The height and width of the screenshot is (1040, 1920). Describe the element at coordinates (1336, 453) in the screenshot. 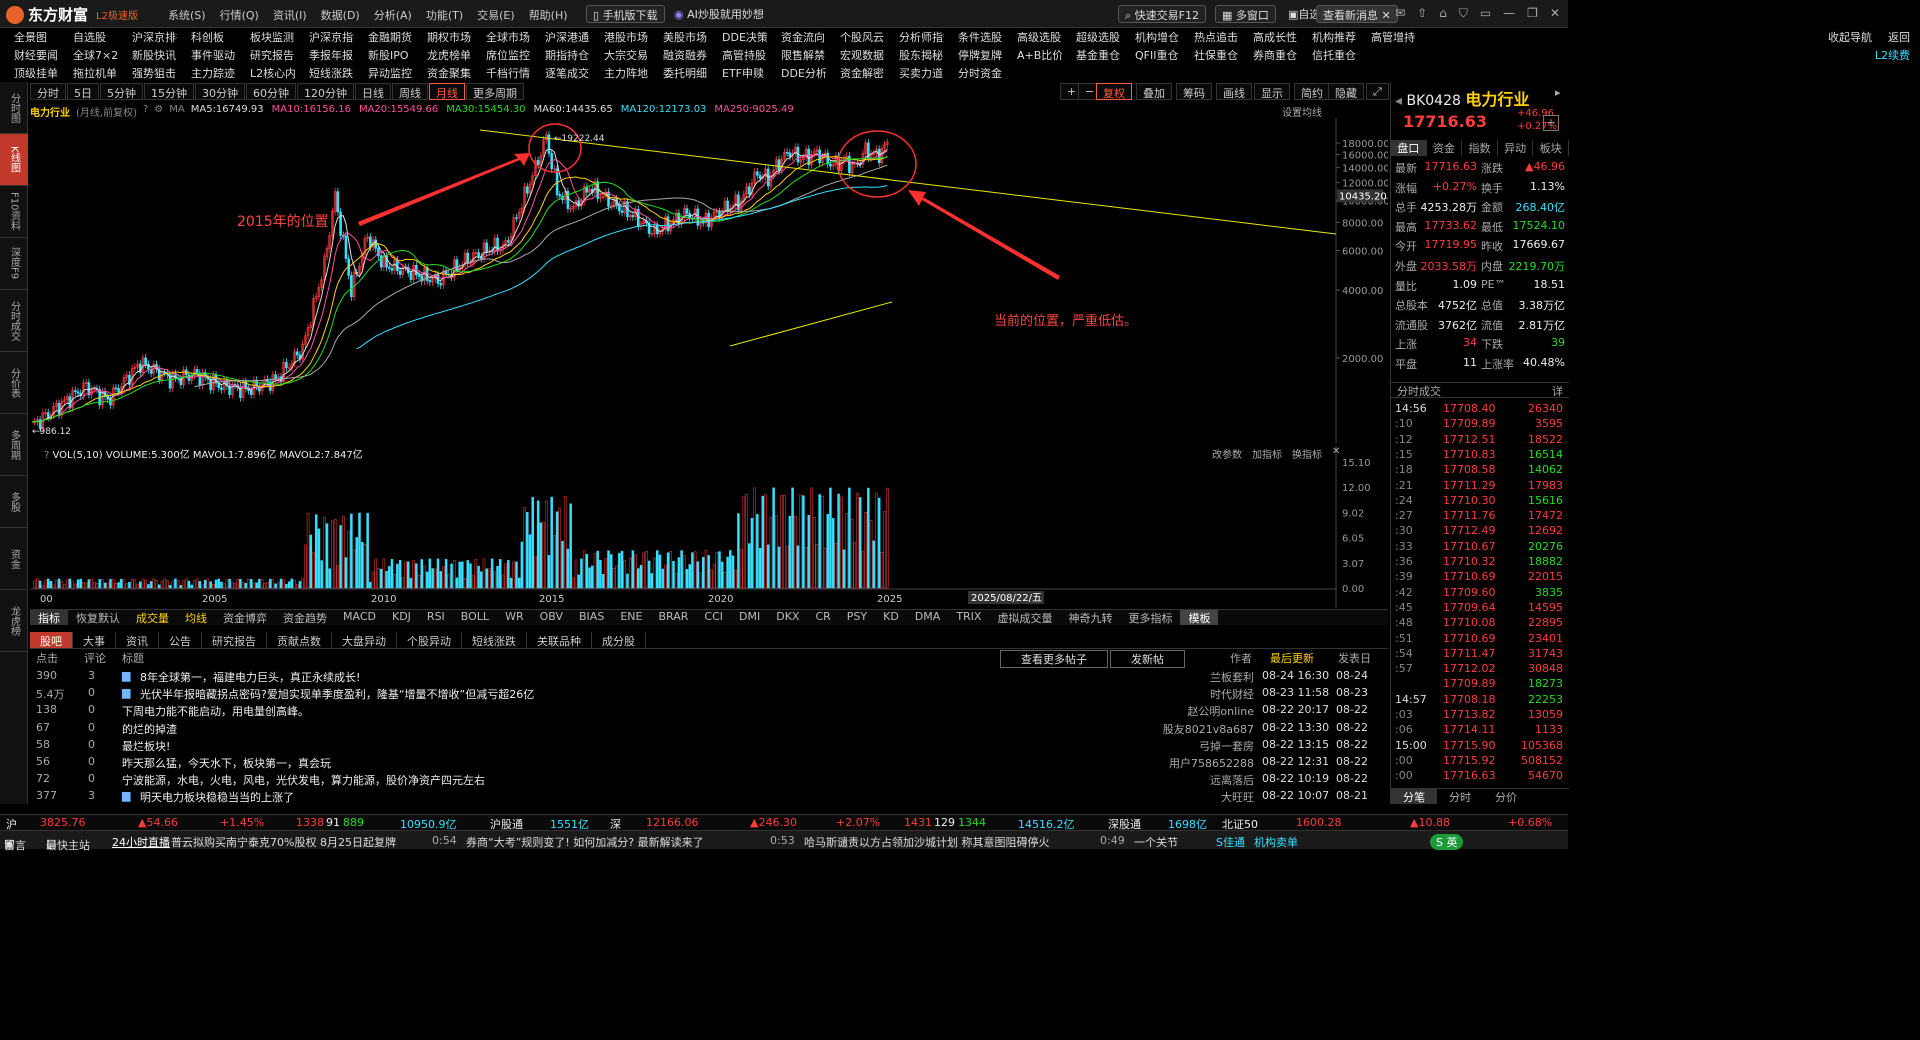

I see `close-volume-icon: ✕` at that location.